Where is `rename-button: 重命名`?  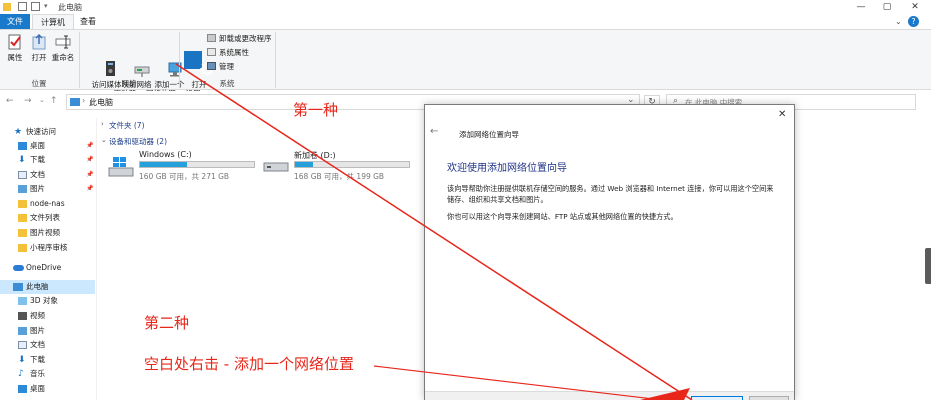 rename-button: 重命名 is located at coordinates (63, 47).